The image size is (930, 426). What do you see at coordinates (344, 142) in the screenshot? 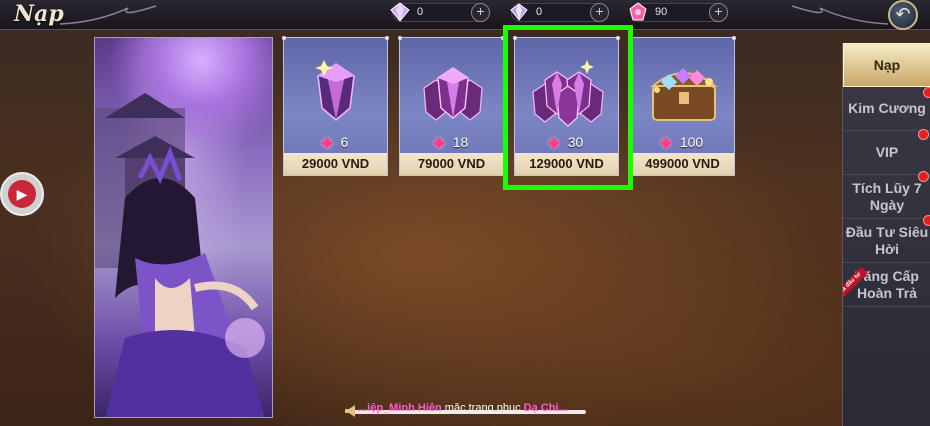
I see `gem-quantity-value: 6` at bounding box center [344, 142].